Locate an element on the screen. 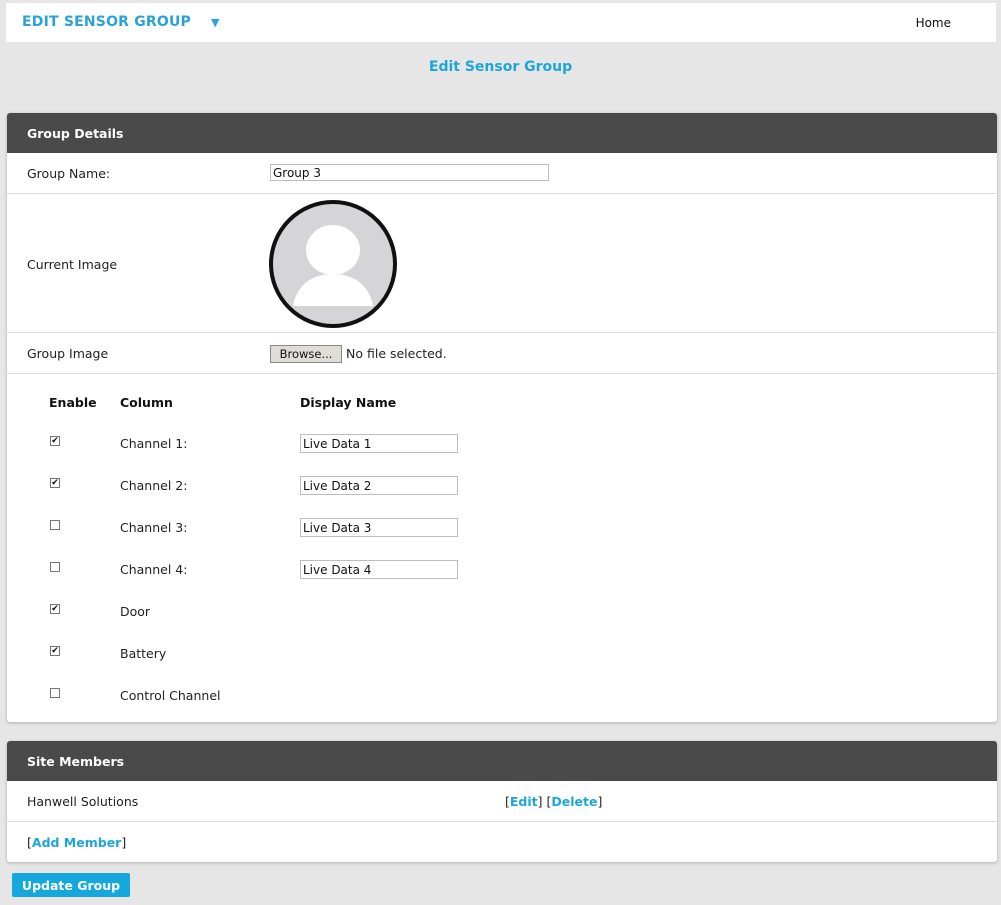  channel-2-display-name-input is located at coordinates (379, 485).